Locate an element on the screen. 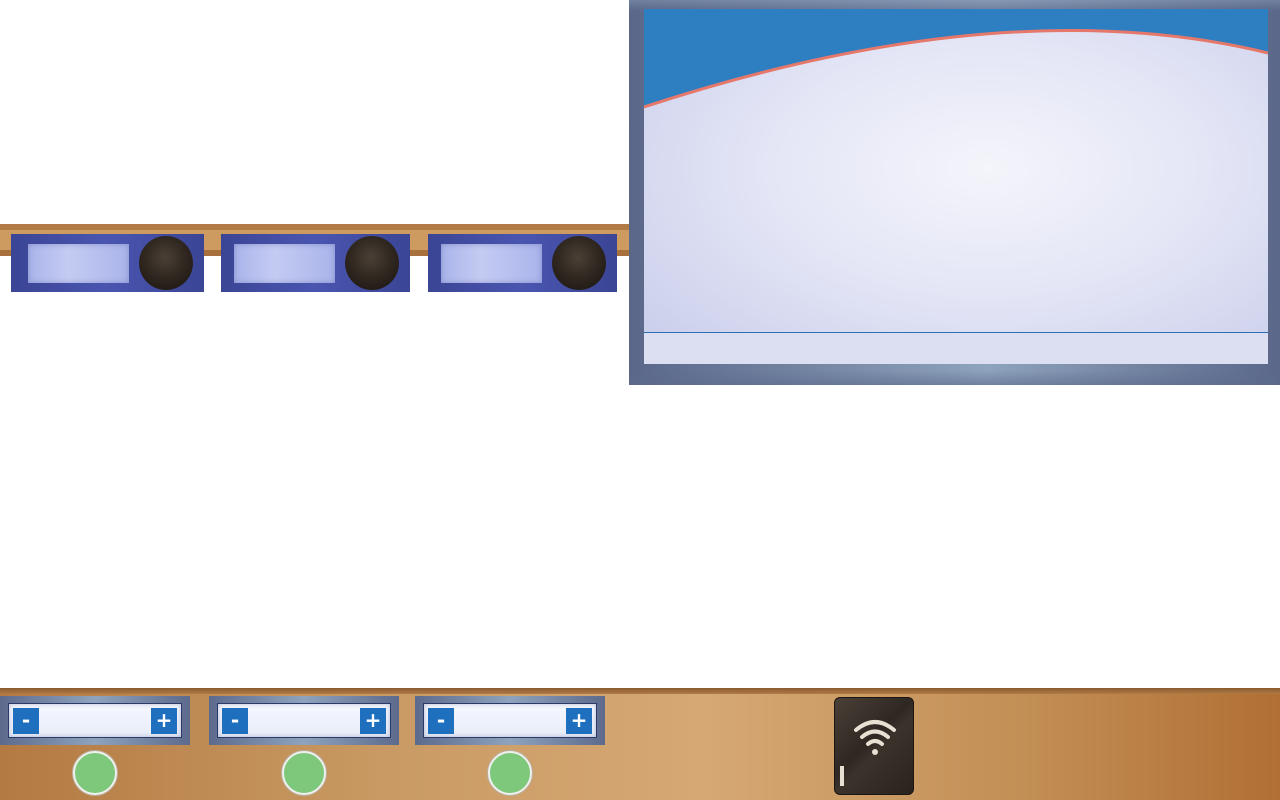 The width and height of the screenshot is (1280, 800). stepper-1: - + is located at coordinates (95, 720).